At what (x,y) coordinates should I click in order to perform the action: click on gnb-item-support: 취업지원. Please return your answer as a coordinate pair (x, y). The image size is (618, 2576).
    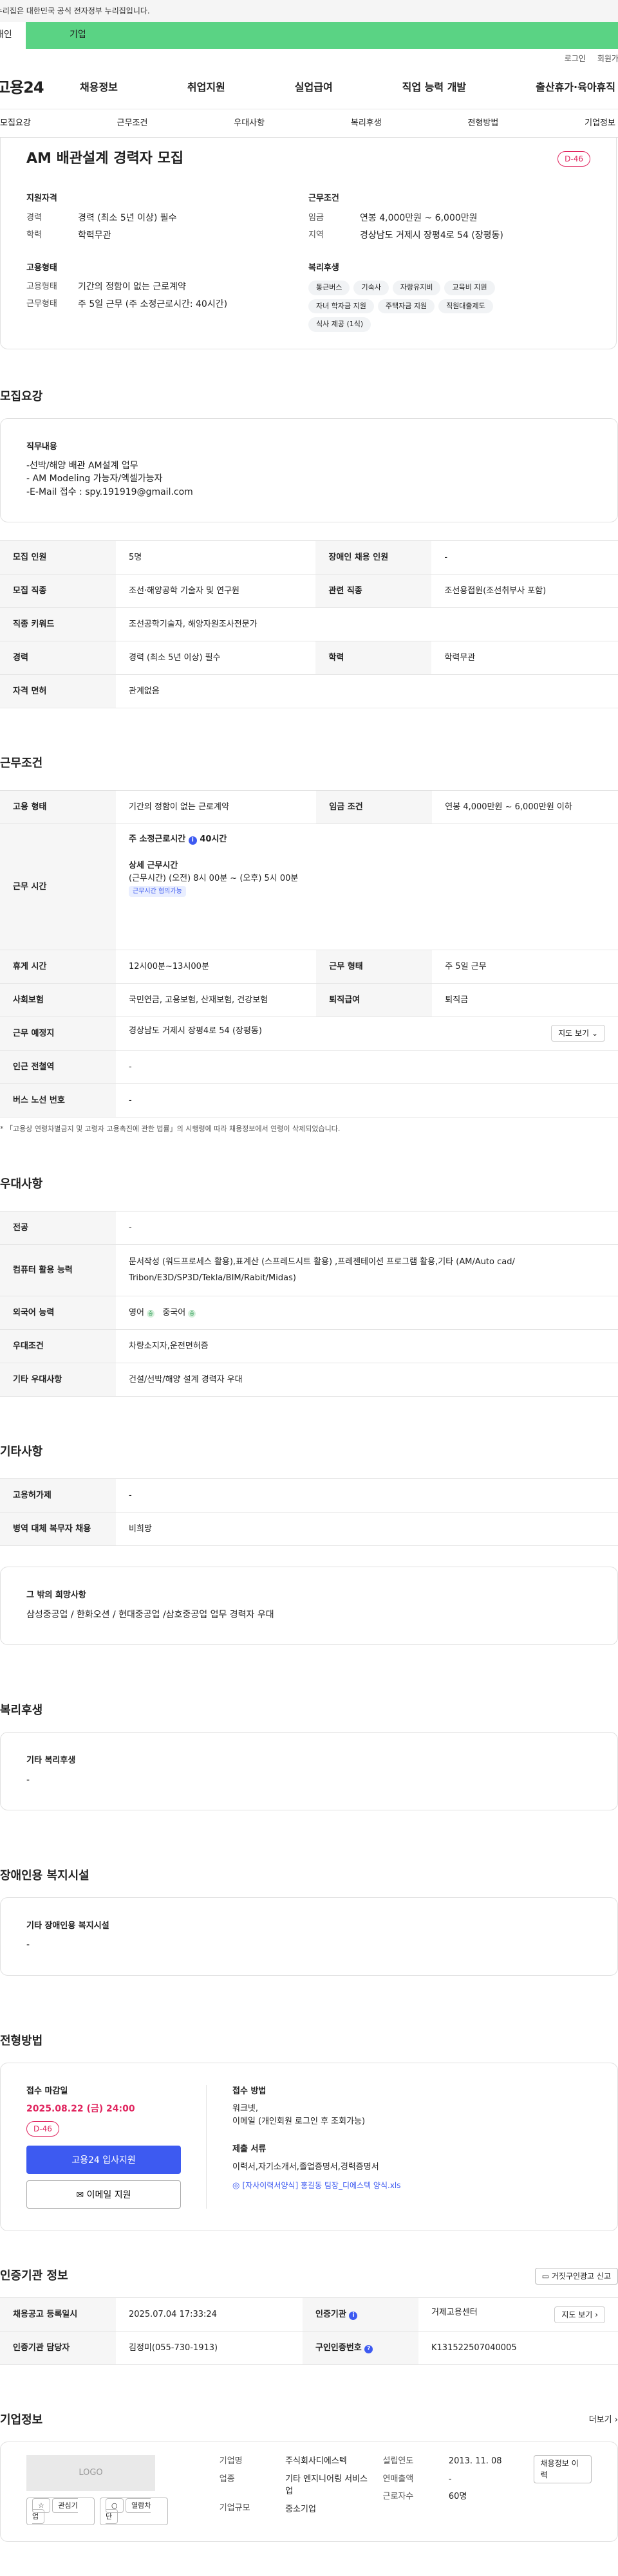
    Looking at the image, I should click on (206, 87).